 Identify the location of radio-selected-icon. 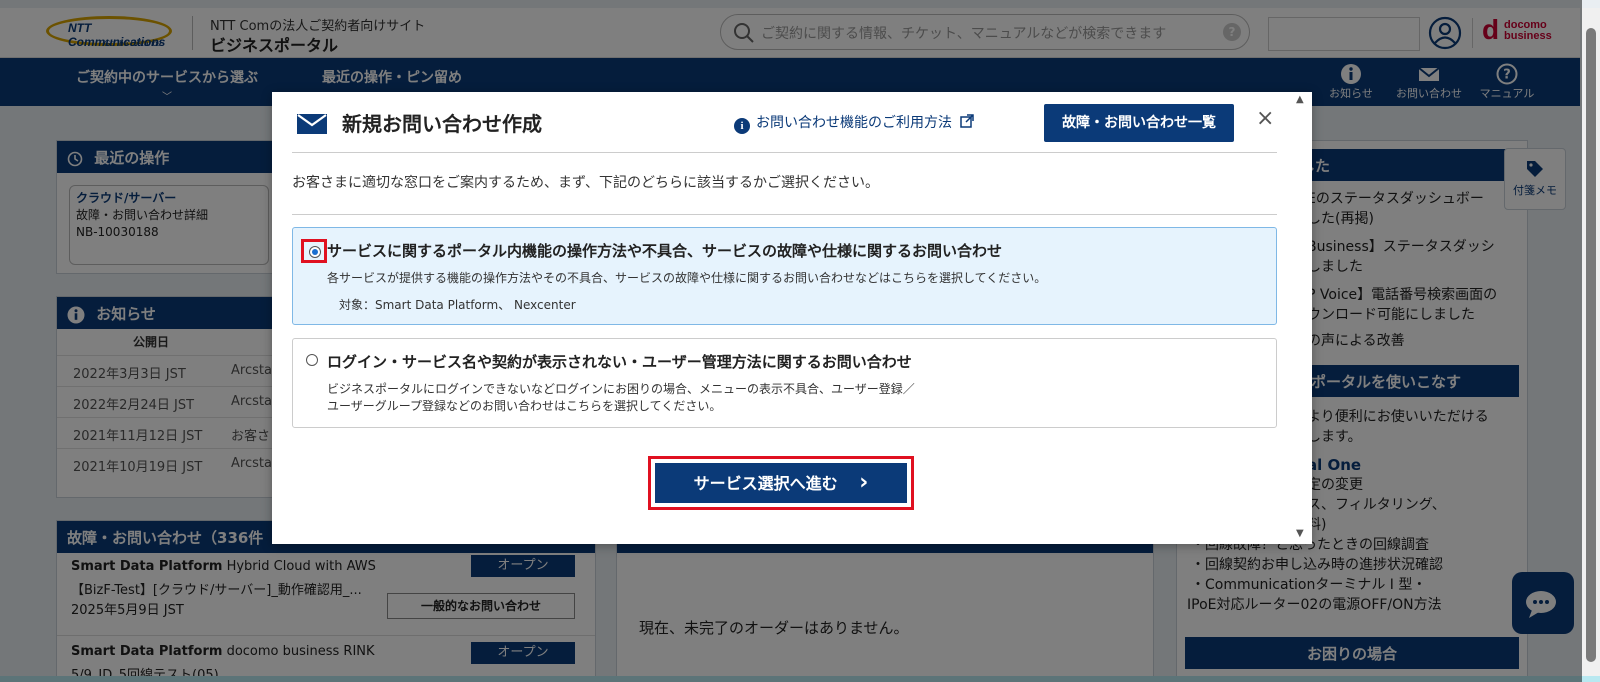
(315, 252).